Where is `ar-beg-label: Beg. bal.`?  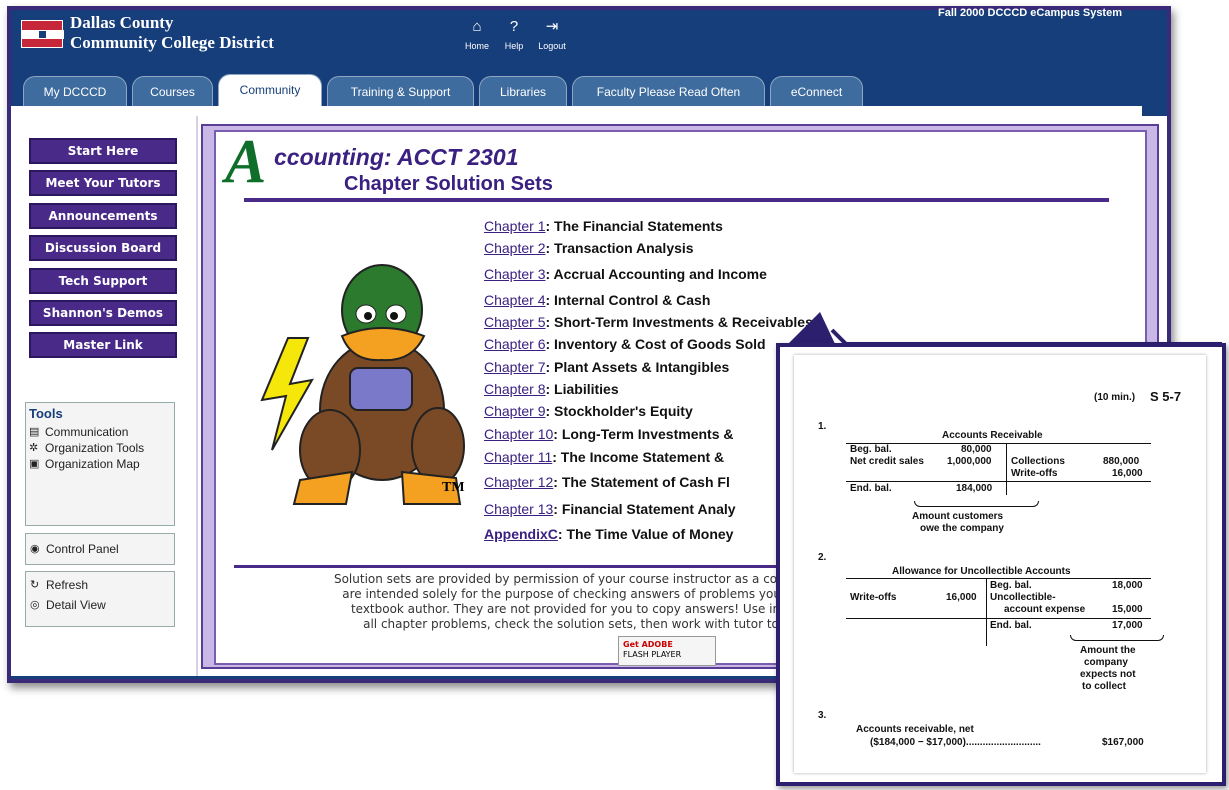 ar-beg-label: Beg. bal. is located at coordinates (871, 449).